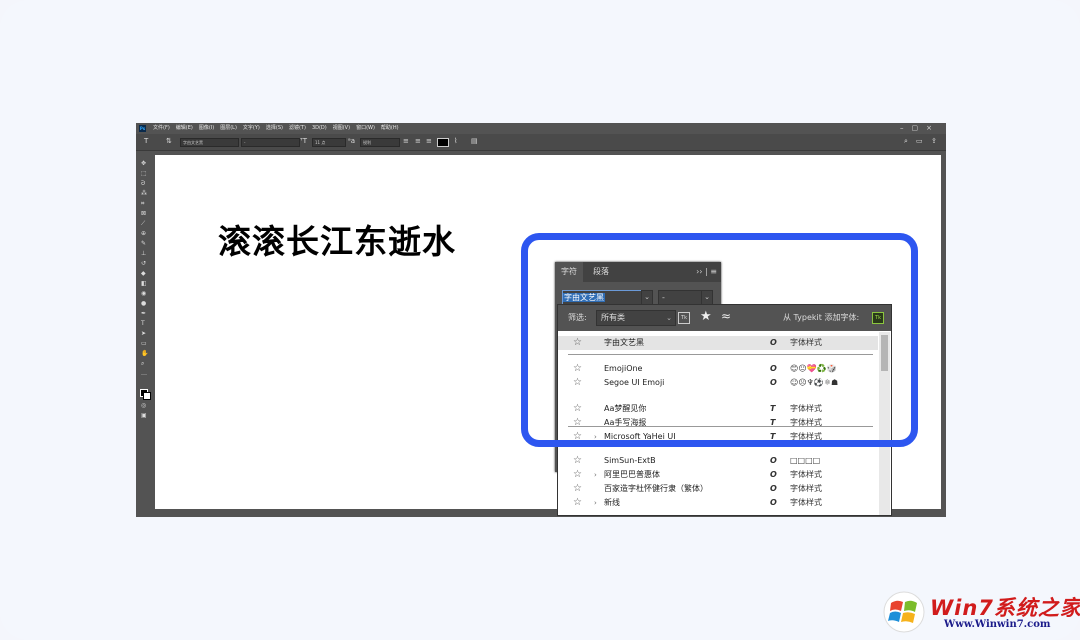  Describe the element at coordinates (144, 344) in the screenshot. I see `shape-tool-icon: ▭` at that location.